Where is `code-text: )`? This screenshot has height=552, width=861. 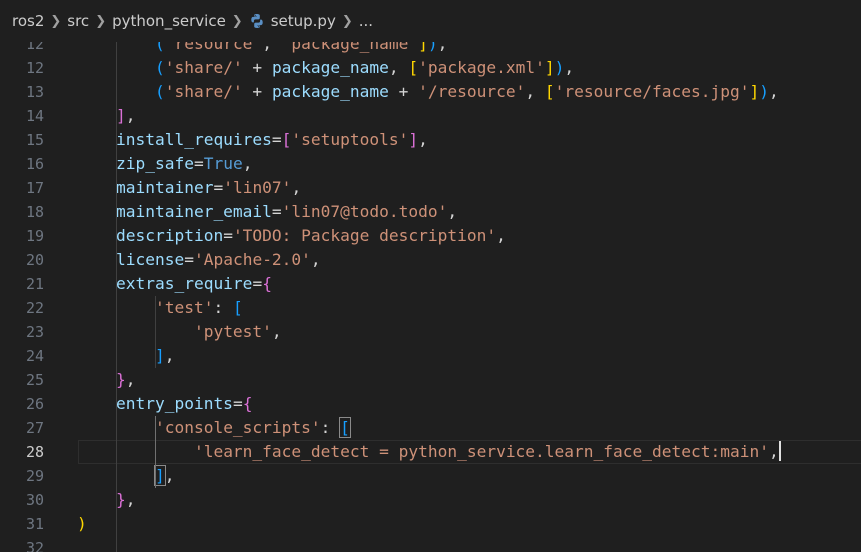 code-text: ) is located at coordinates (82, 523).